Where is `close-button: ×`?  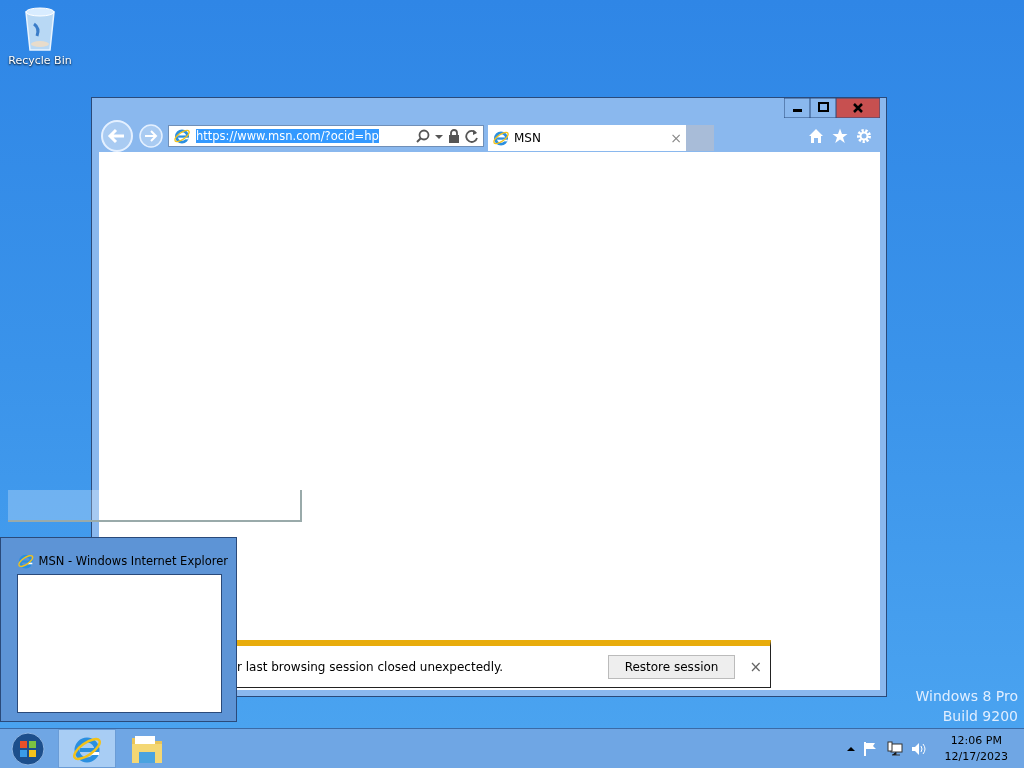 close-button: × is located at coordinates (755, 666).